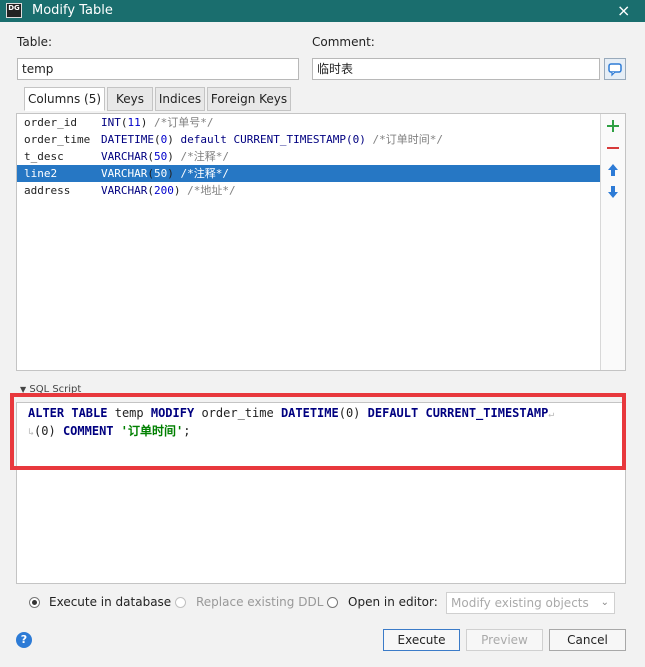 The image size is (645, 667). What do you see at coordinates (613, 148) in the screenshot?
I see `remove-icon` at bounding box center [613, 148].